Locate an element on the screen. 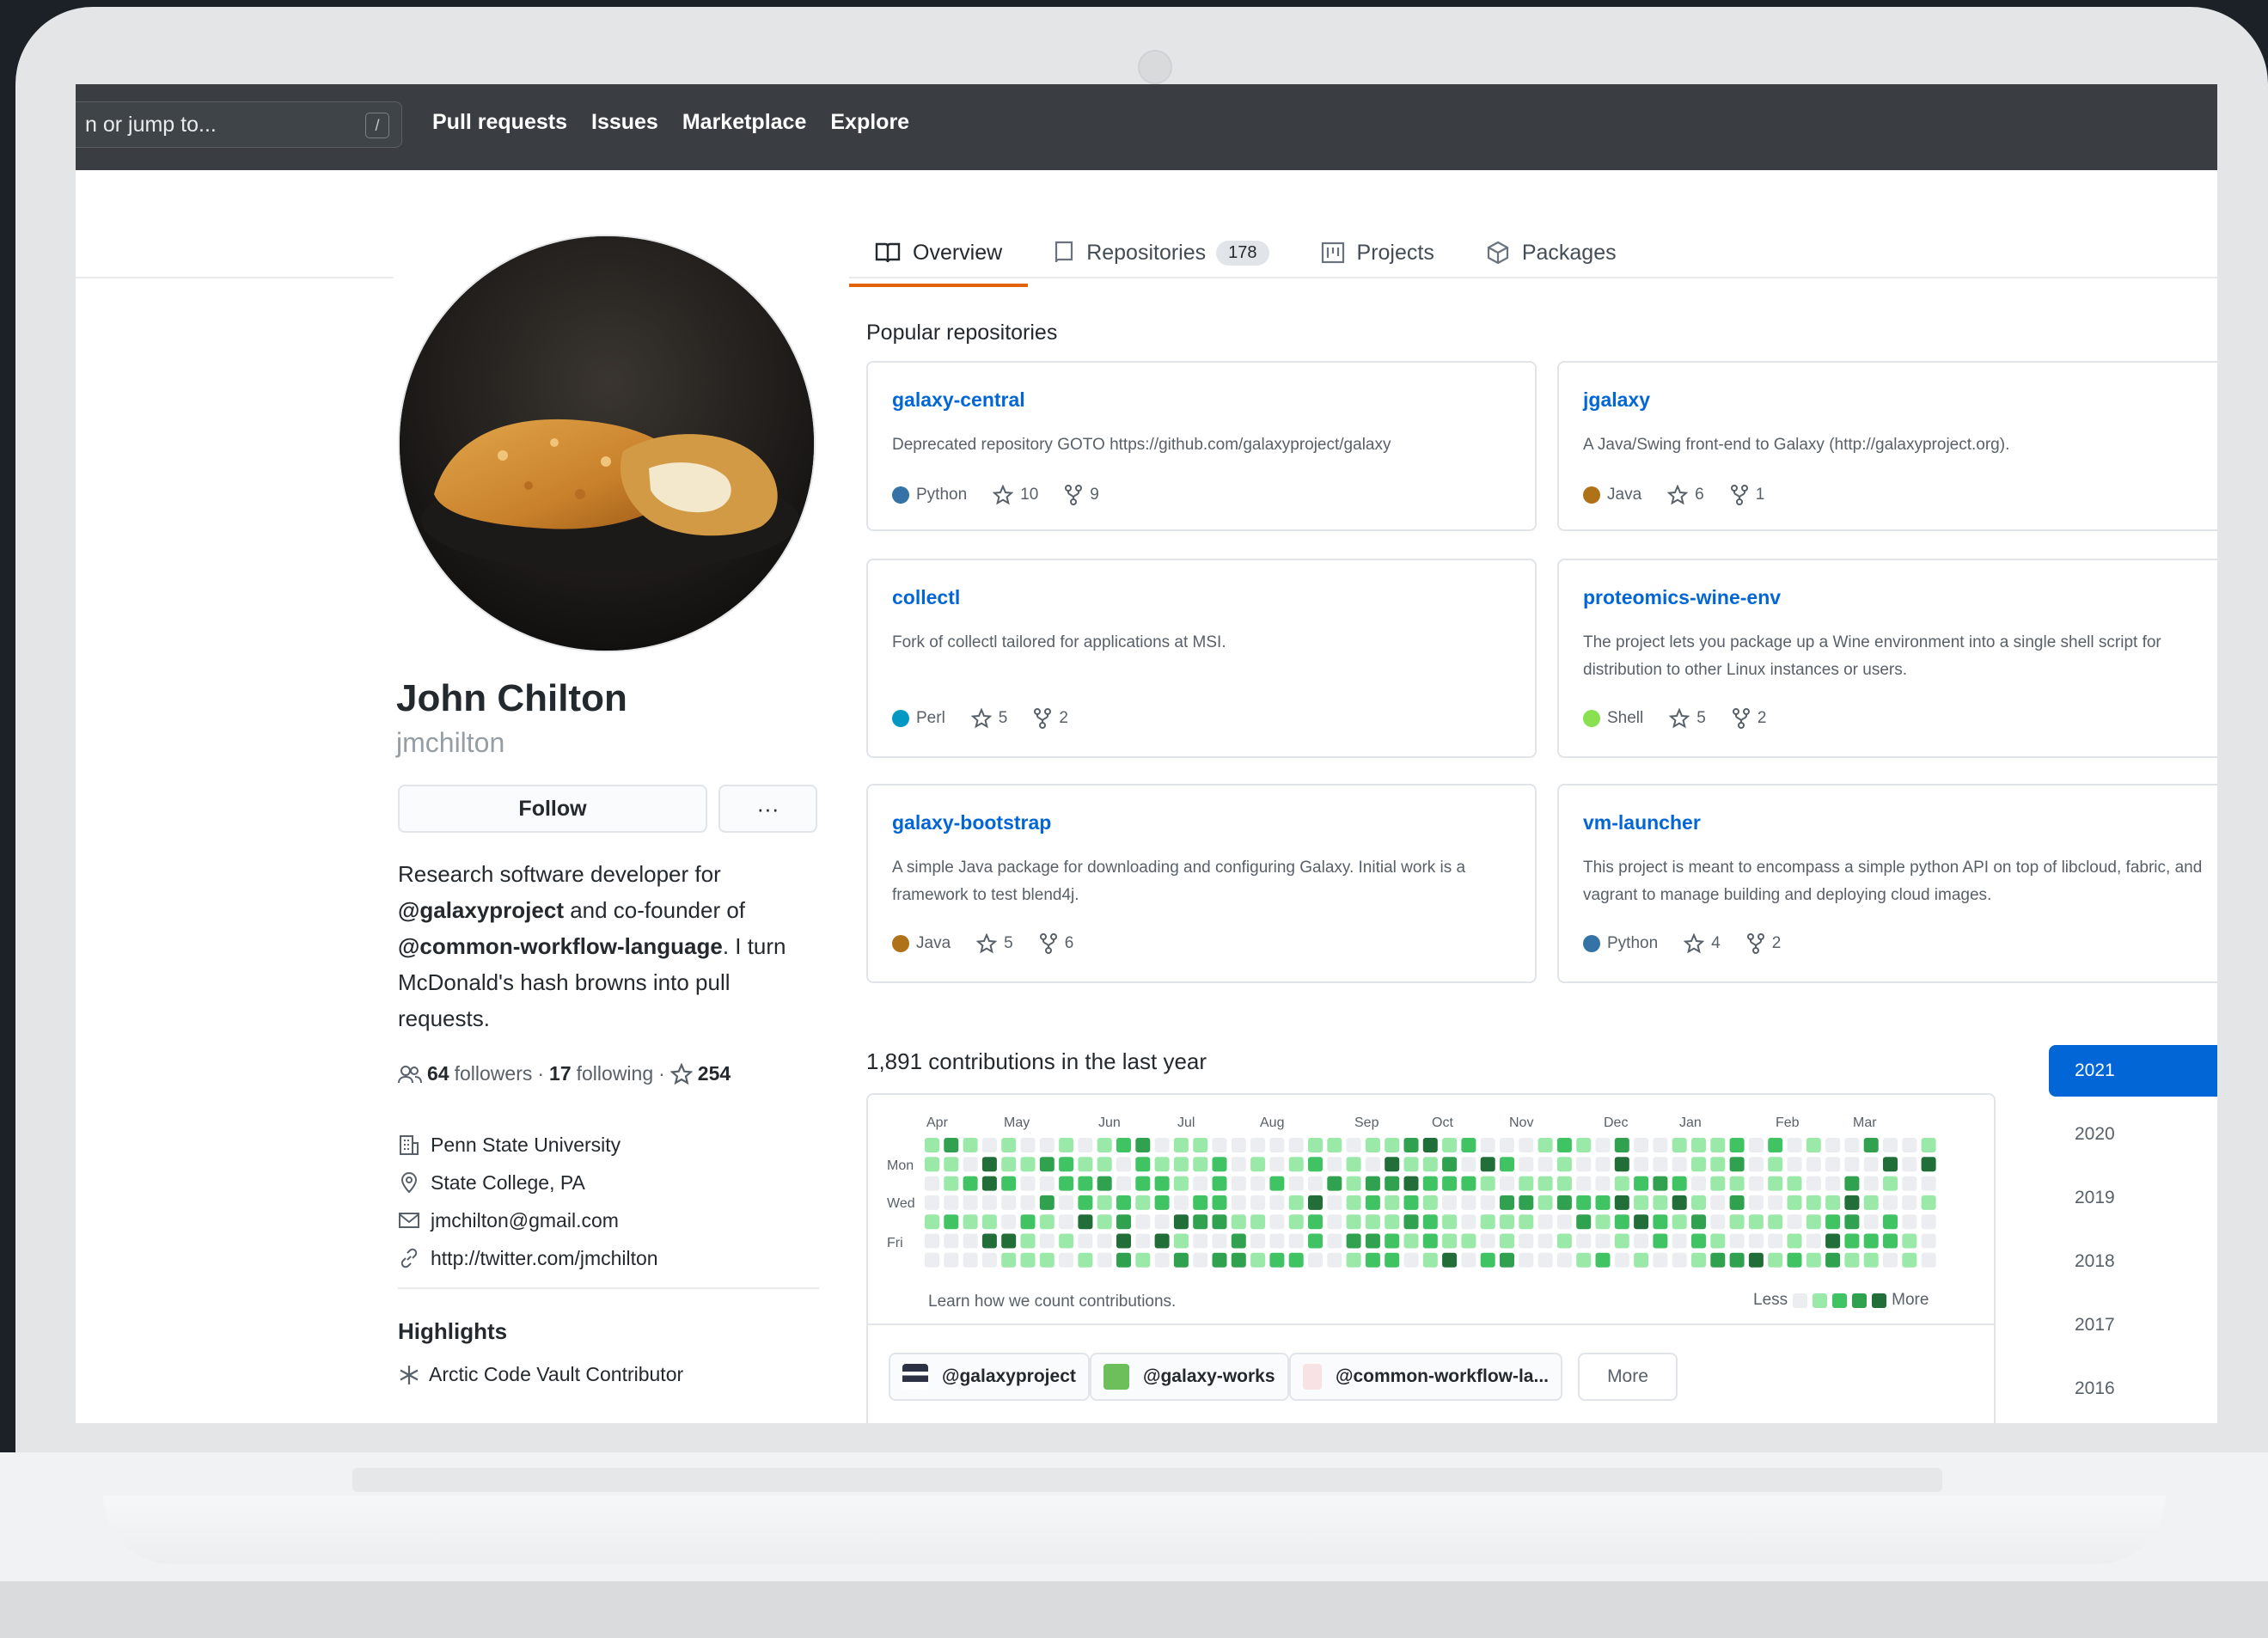  repo-stars: 5 is located at coordinates (995, 943).